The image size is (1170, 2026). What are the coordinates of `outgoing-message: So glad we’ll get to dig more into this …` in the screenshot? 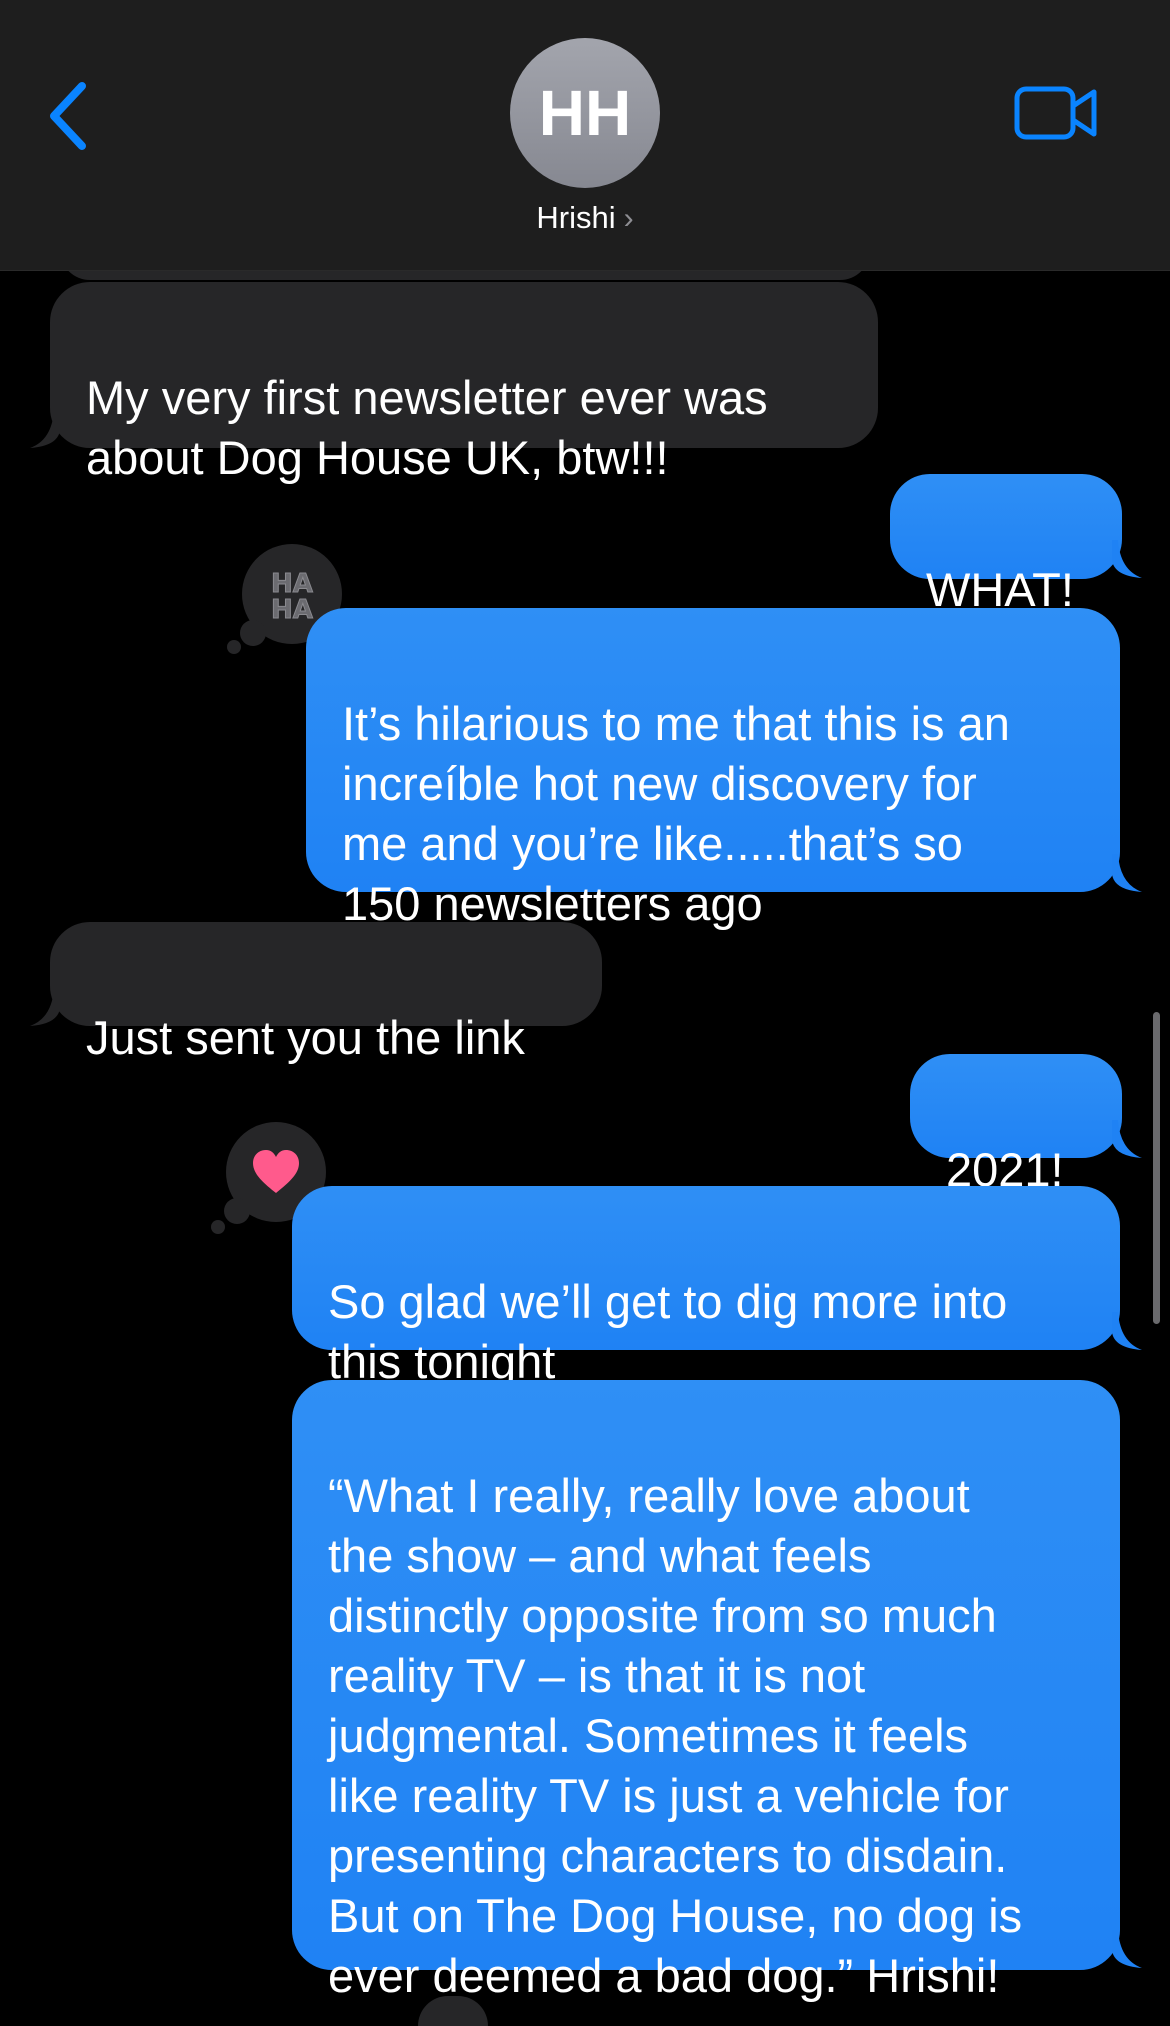 It's located at (706, 1287).